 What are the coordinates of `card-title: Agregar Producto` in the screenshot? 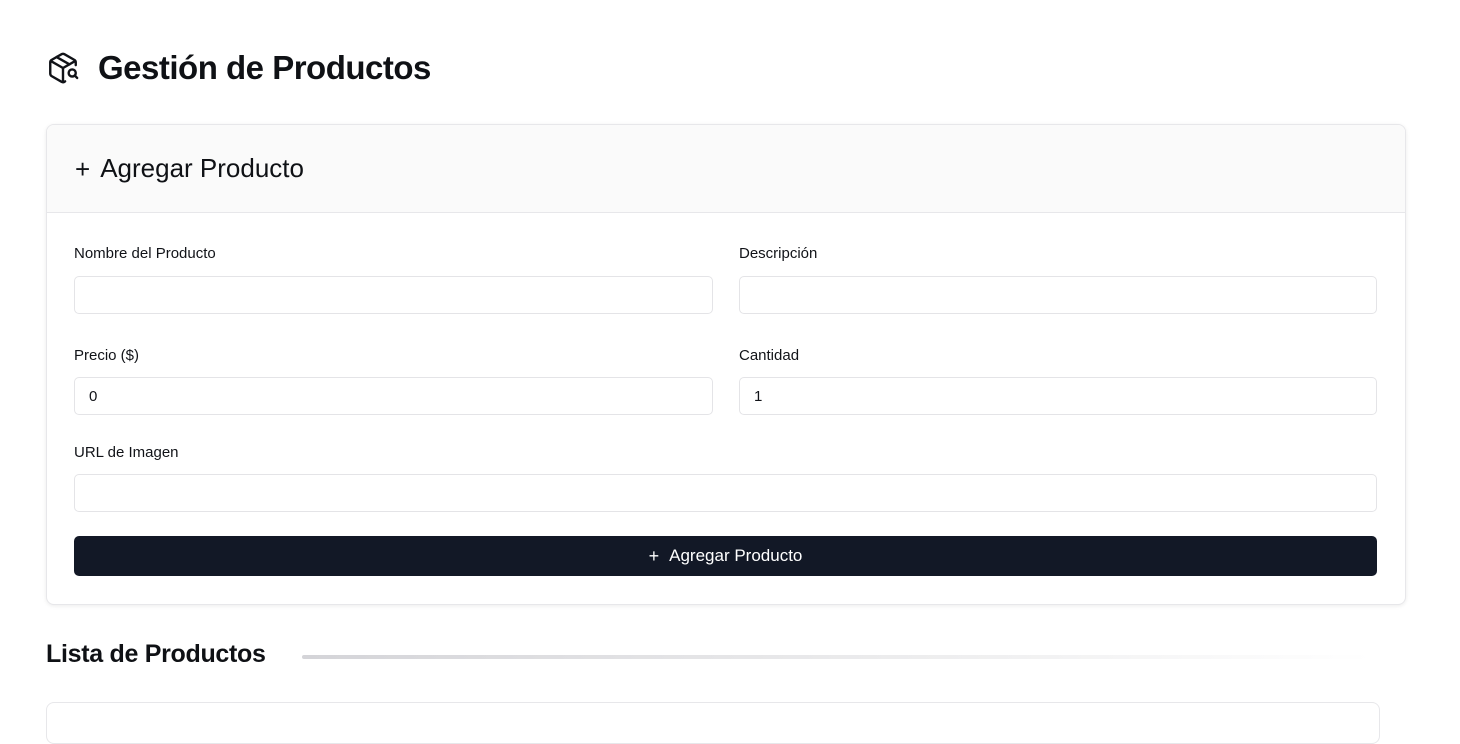 It's located at (202, 168).